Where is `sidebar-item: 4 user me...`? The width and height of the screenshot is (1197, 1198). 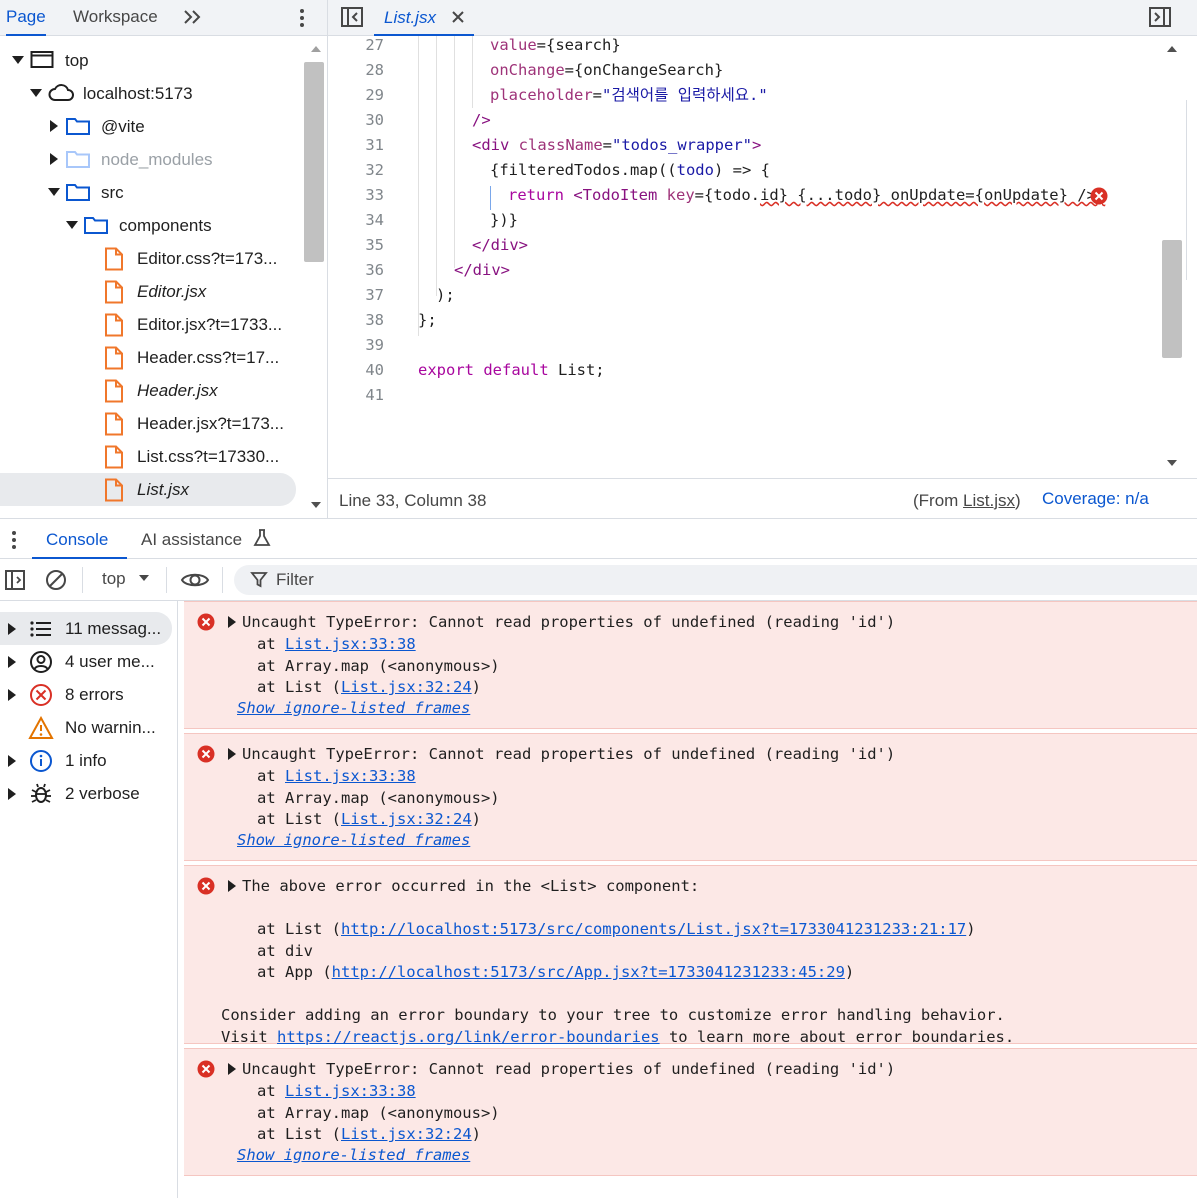
sidebar-item: 4 user me... is located at coordinates (89, 661).